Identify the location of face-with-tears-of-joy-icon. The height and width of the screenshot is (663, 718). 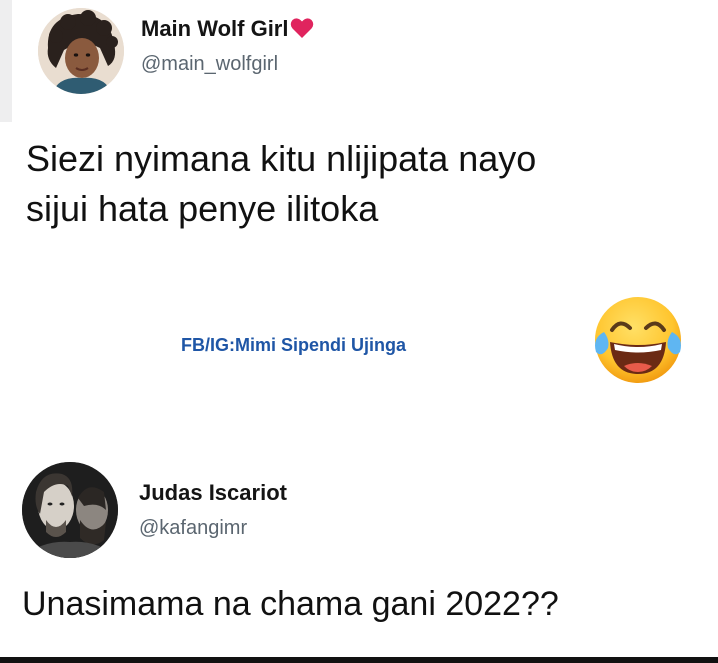
(638, 340).